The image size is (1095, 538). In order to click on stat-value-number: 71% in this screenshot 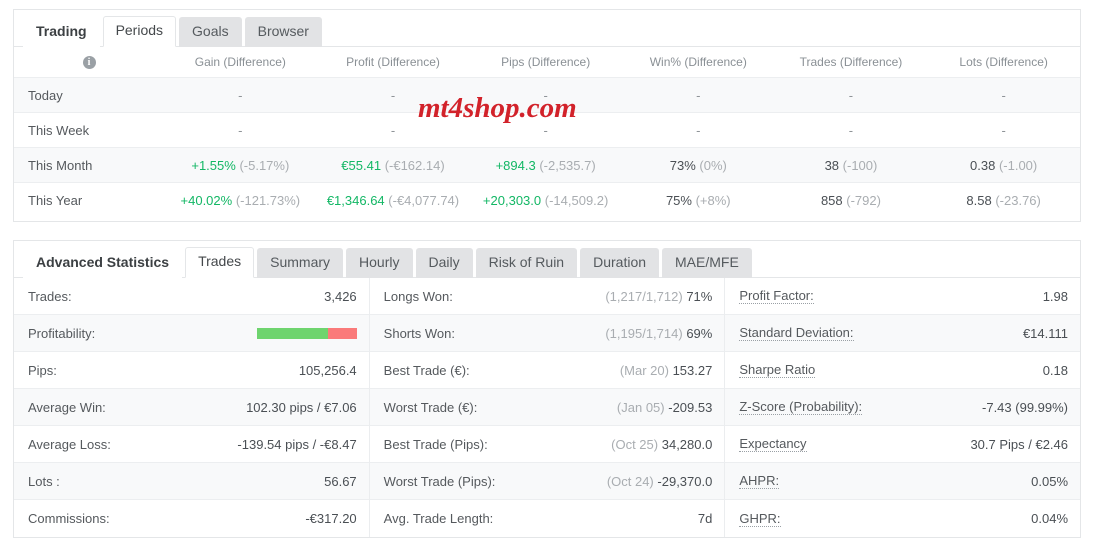, I will do `click(699, 296)`.